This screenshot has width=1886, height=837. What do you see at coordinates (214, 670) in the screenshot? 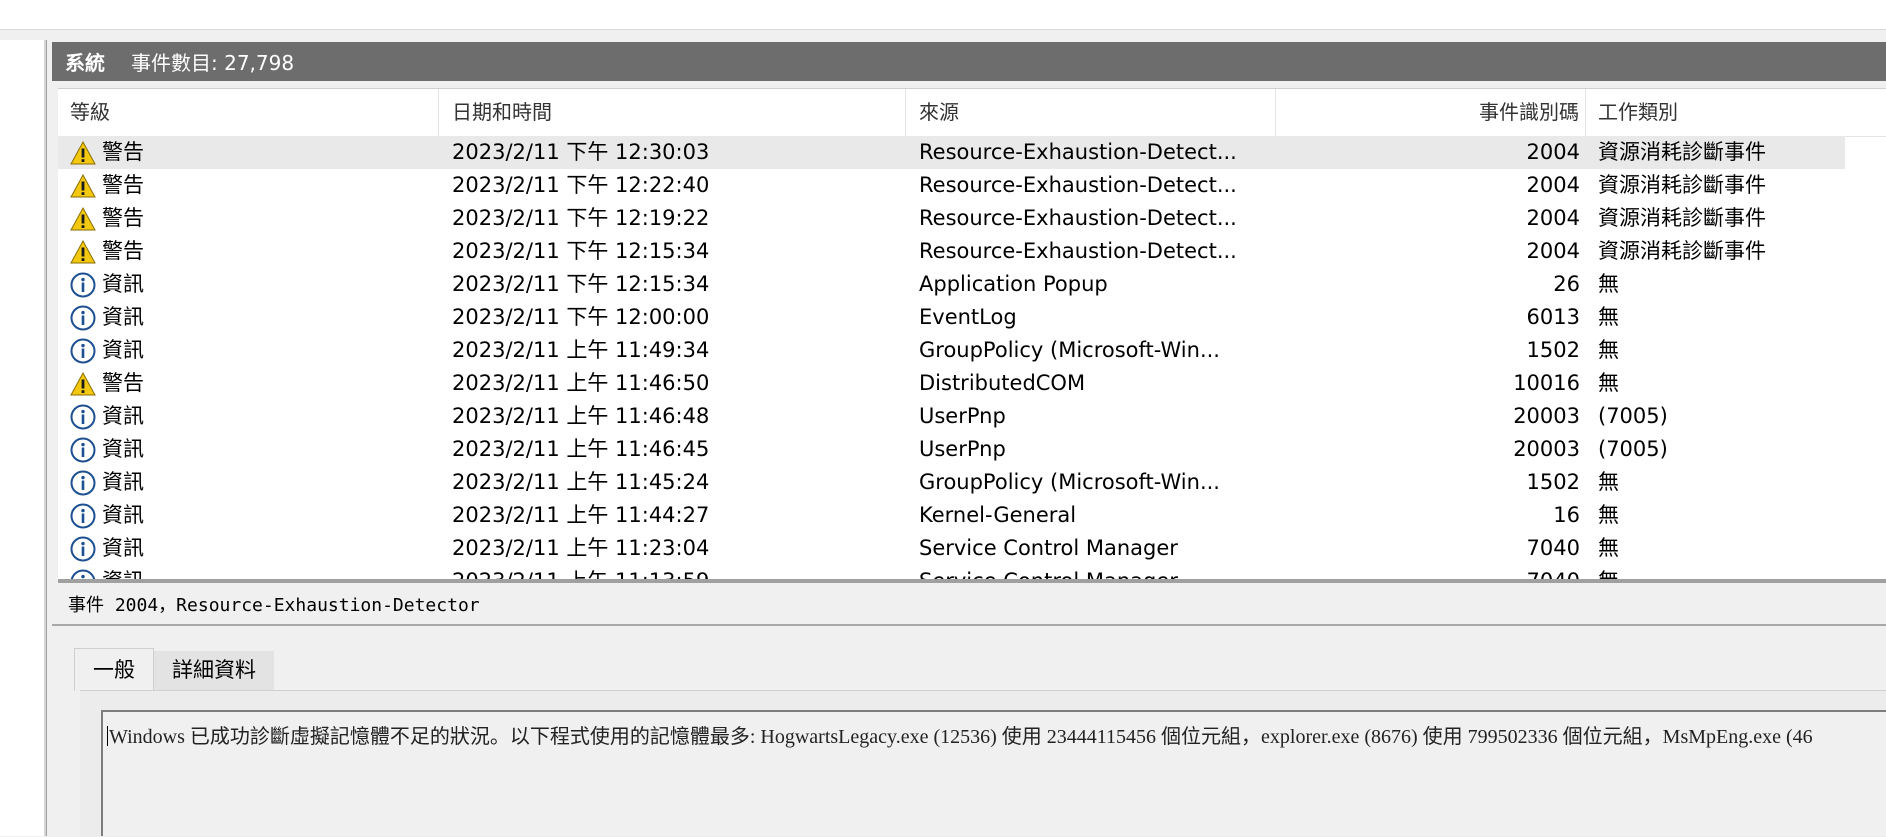
I see `tab-details: 詳細資料` at bounding box center [214, 670].